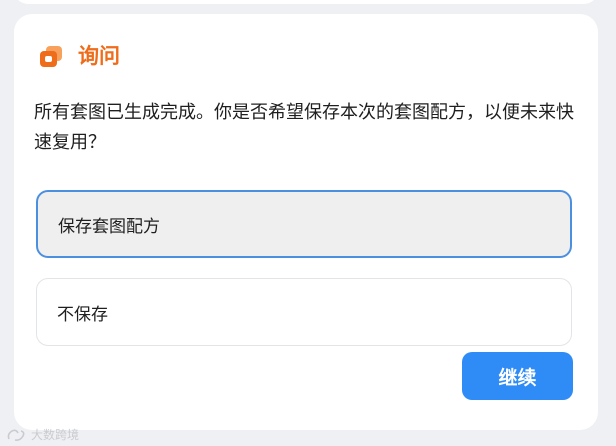  I want to click on dialog-title: 询问, so click(99, 56).